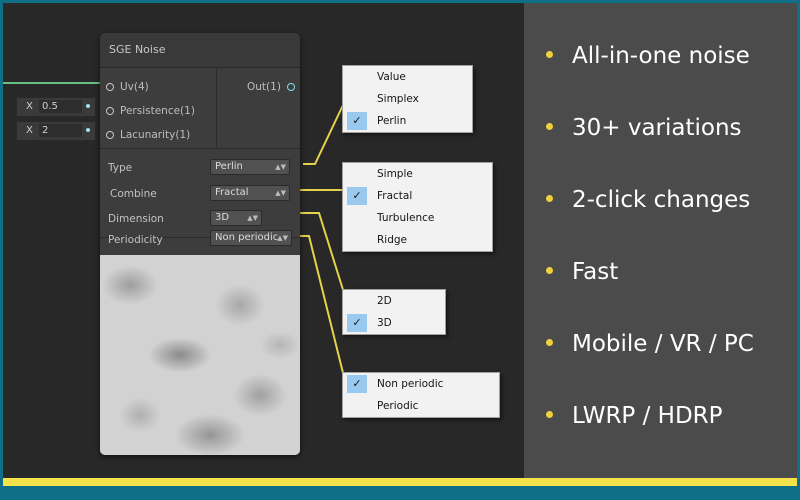 This screenshot has width=800, height=500. I want to click on feature-text: All-in-one noise, so click(661, 56).